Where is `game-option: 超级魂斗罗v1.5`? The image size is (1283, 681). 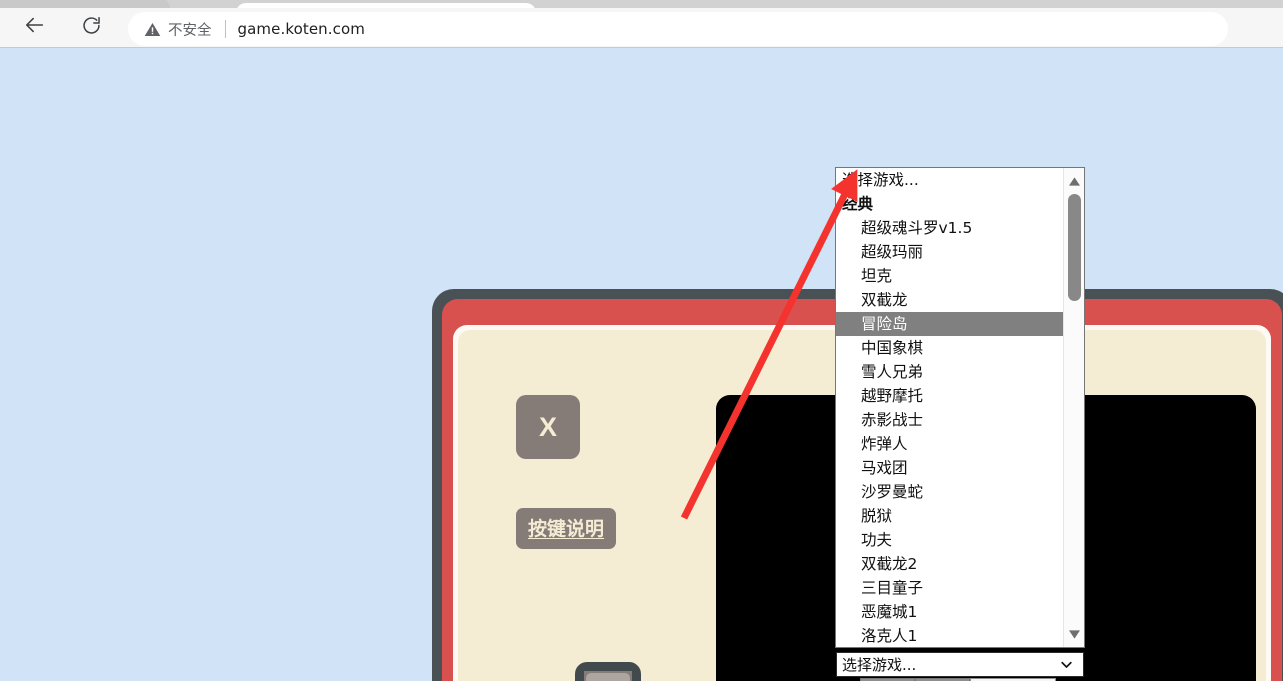 game-option: 超级魂斗罗v1.5 is located at coordinates (950, 228).